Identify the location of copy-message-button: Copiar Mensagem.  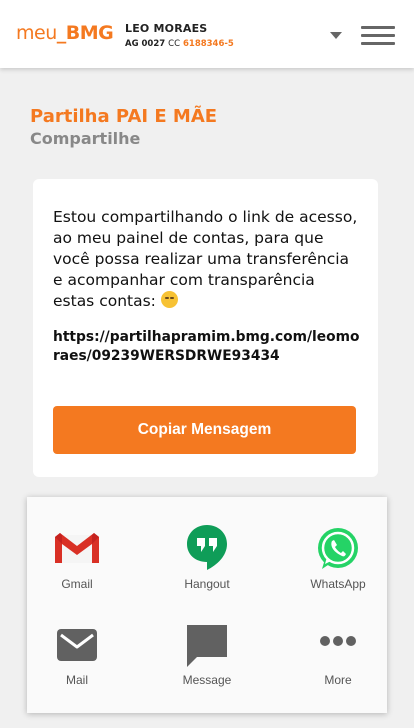
(204, 430).